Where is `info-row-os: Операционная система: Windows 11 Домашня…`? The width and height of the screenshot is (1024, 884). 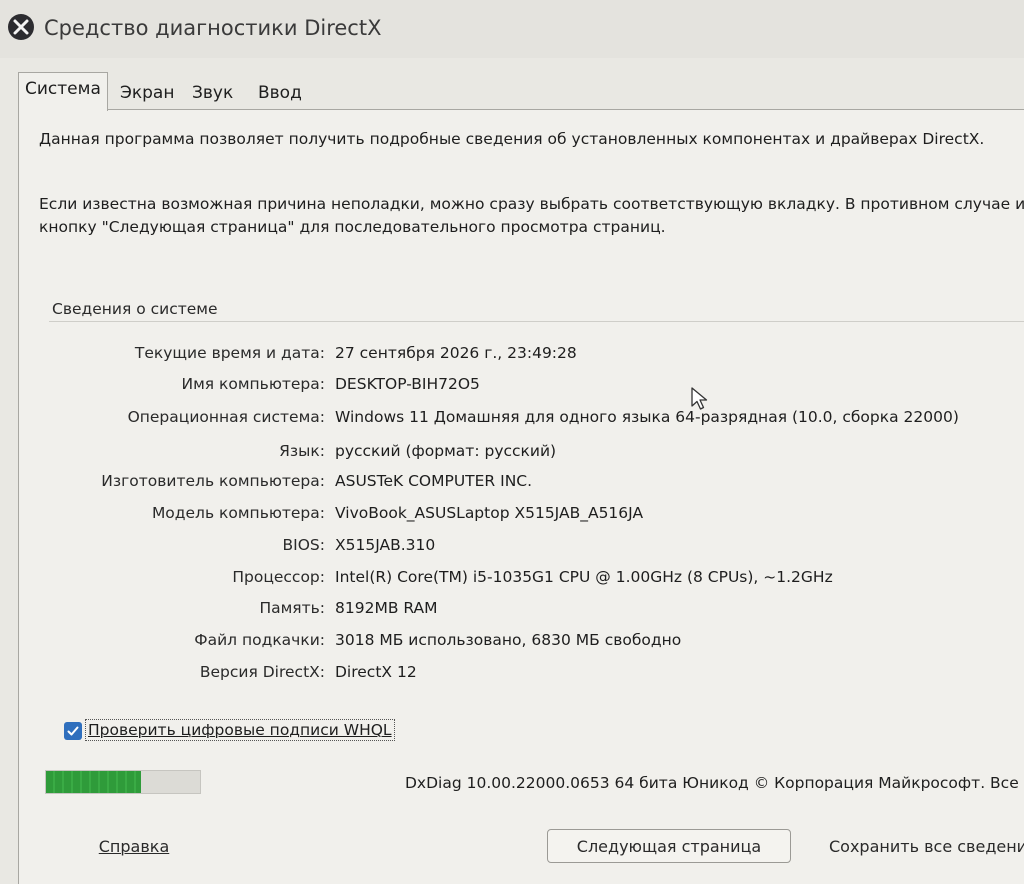
info-row-os: Операционная система: Windows 11 Домашня… is located at coordinates (519, 420).